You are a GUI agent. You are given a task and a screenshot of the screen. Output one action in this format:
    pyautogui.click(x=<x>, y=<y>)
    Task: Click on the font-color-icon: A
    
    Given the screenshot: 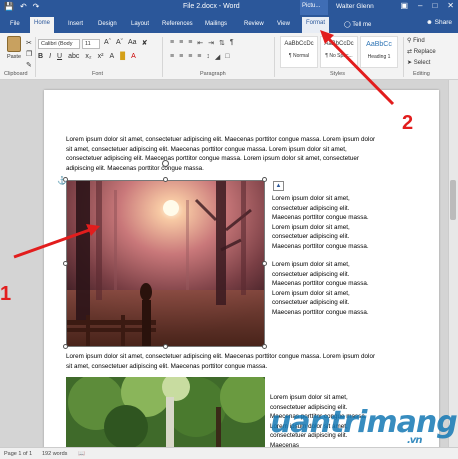 What is the action you would take?
    pyautogui.click(x=133, y=56)
    